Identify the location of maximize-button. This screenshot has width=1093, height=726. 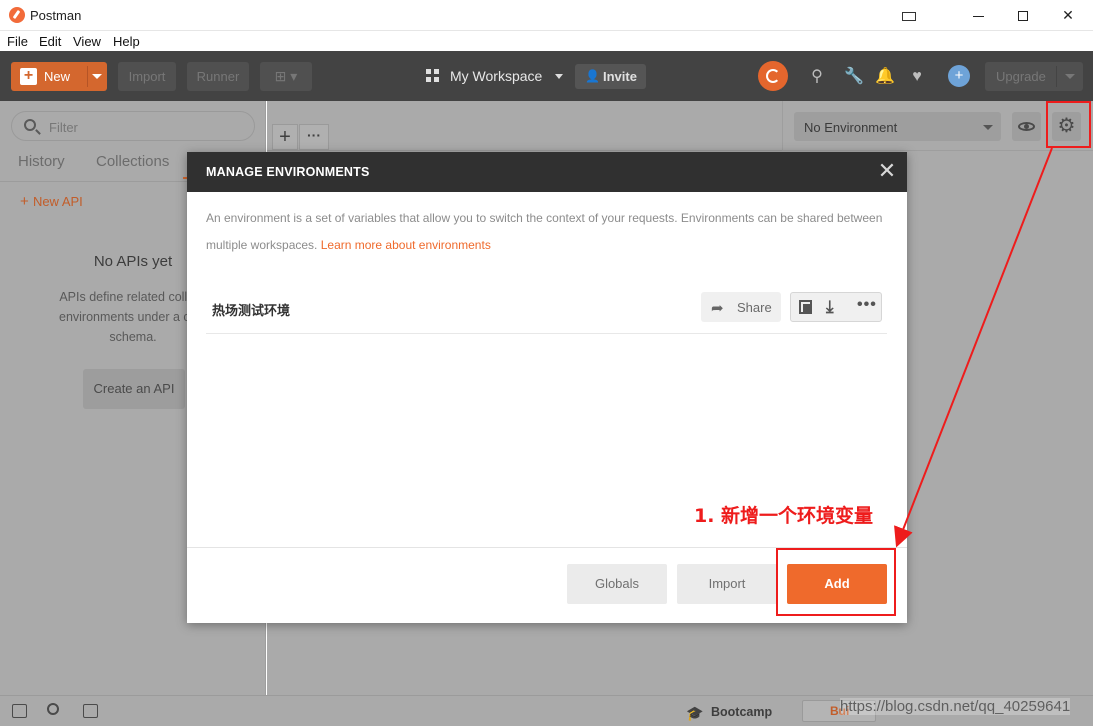
(1023, 15).